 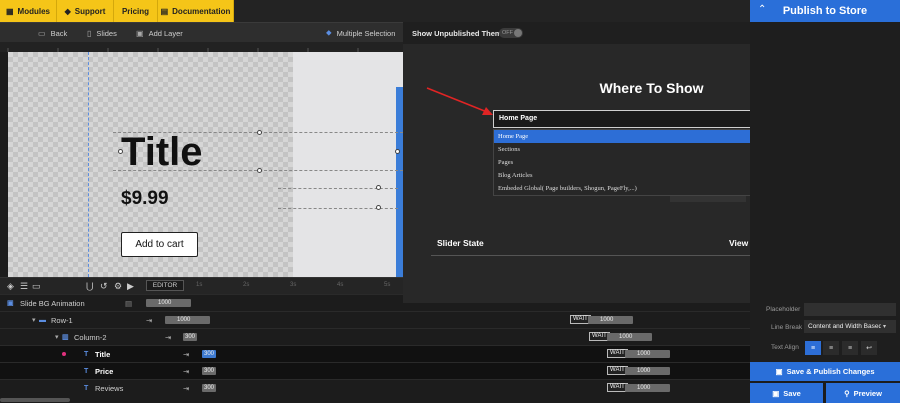 What do you see at coordinates (867, 393) in the screenshot?
I see `preview-label: Preview` at bounding box center [867, 393].